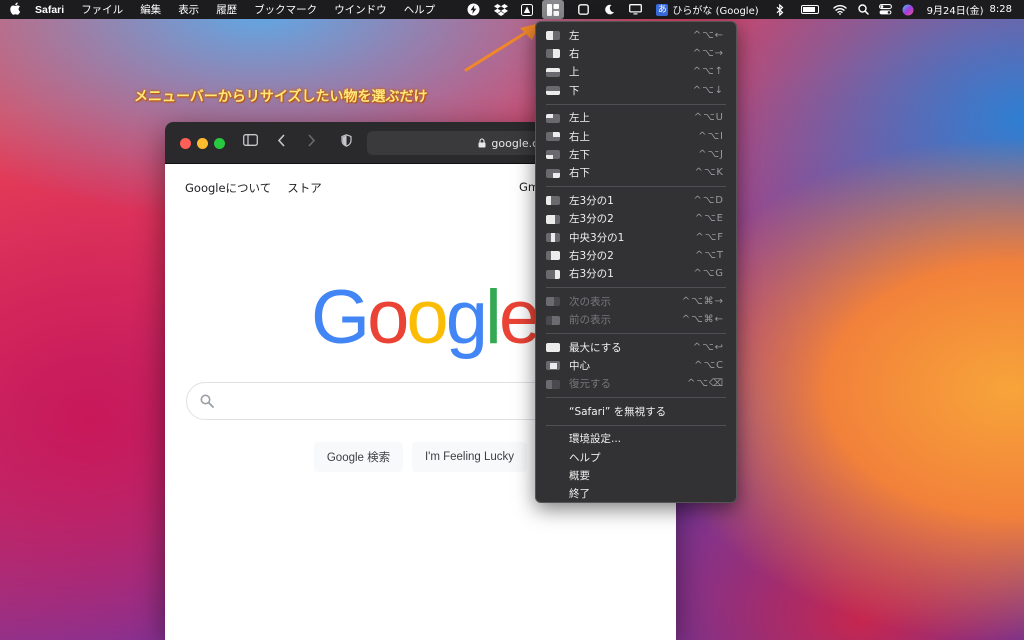 The image size is (1024, 640). I want to click on menu-item-label: 概要, so click(579, 475).